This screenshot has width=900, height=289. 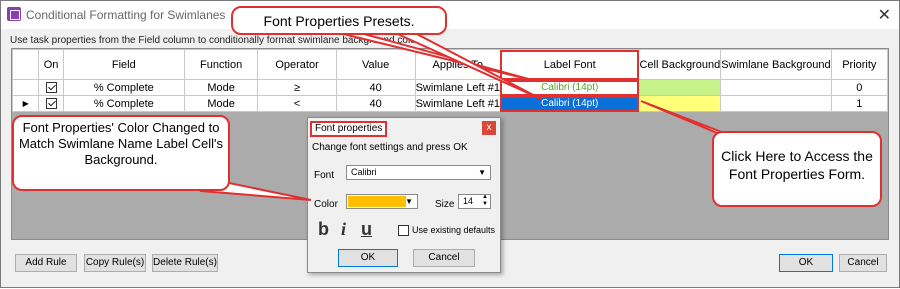 I want to click on add-rule-button: Add Rule, so click(x=46, y=263).